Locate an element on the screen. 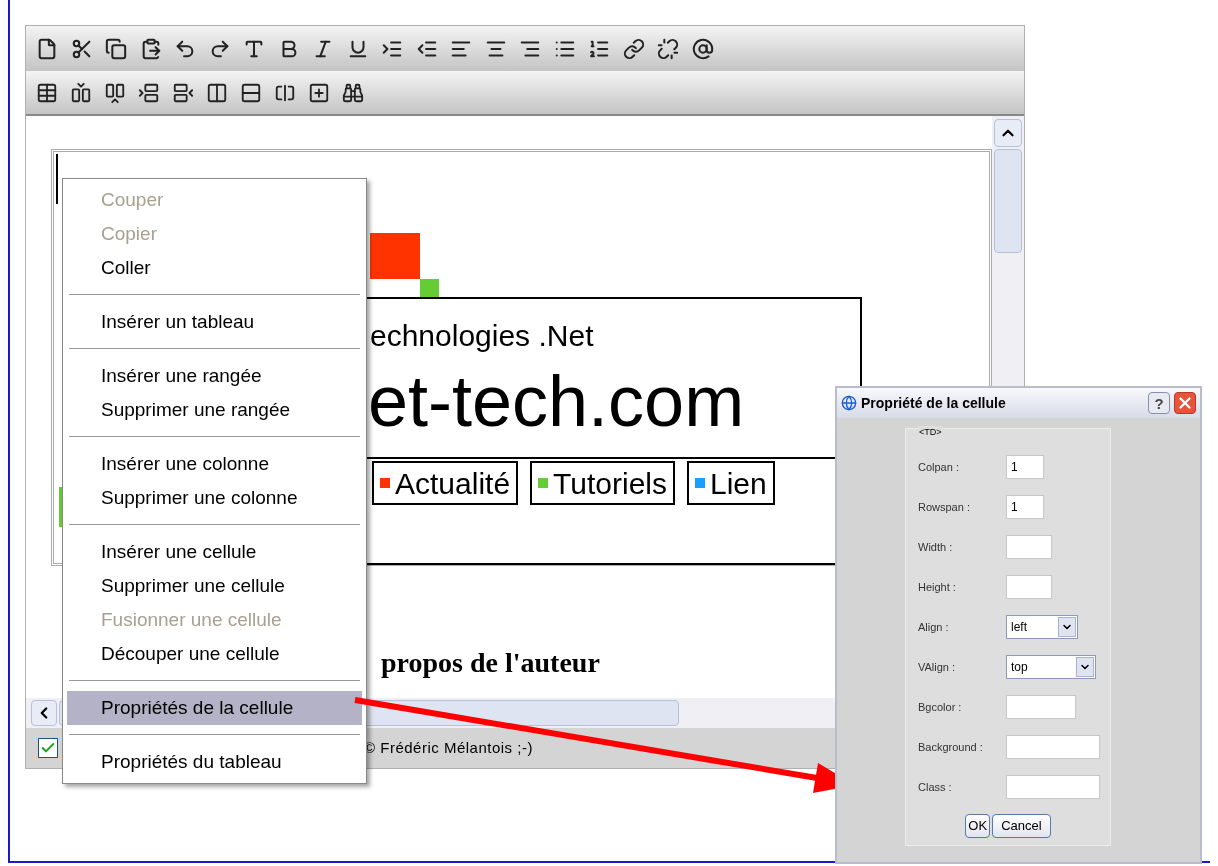 Image resolution: width=1218 pixels, height=866 pixels. close-icon is located at coordinates (1185, 403).